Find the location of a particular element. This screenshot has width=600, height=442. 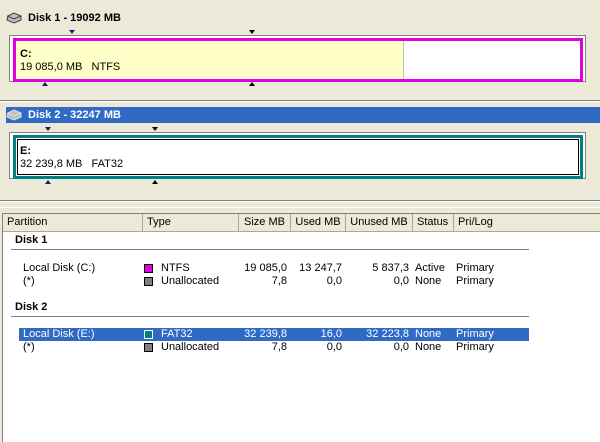

cell-used: 16,0 is located at coordinates (331, 334).